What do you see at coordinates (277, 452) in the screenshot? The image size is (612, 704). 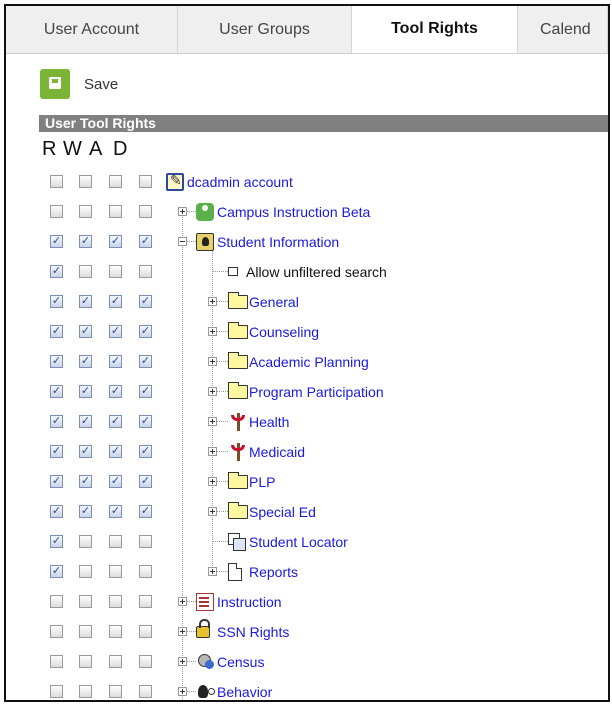 I see `tree-item-label: Medicaid` at bounding box center [277, 452].